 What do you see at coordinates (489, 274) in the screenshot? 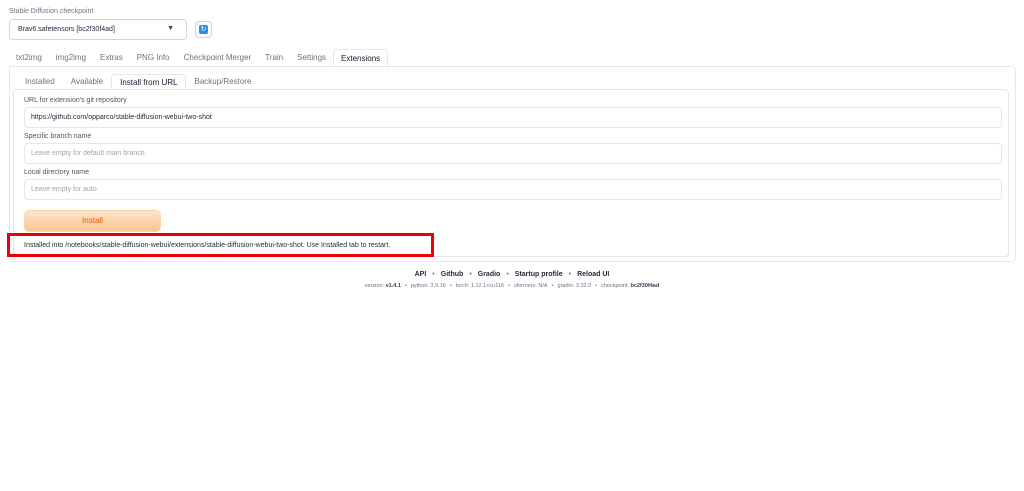
I see `footer-link-gradio: Gradio` at bounding box center [489, 274].